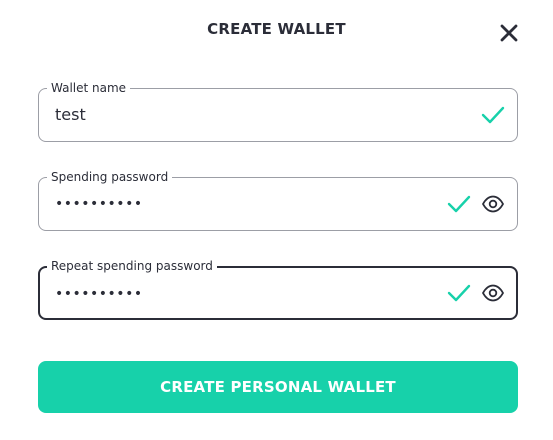 This screenshot has width=553, height=440. Describe the element at coordinates (278, 200) in the screenshot. I see `spending-password-field: Spending password ••••••••••` at that location.